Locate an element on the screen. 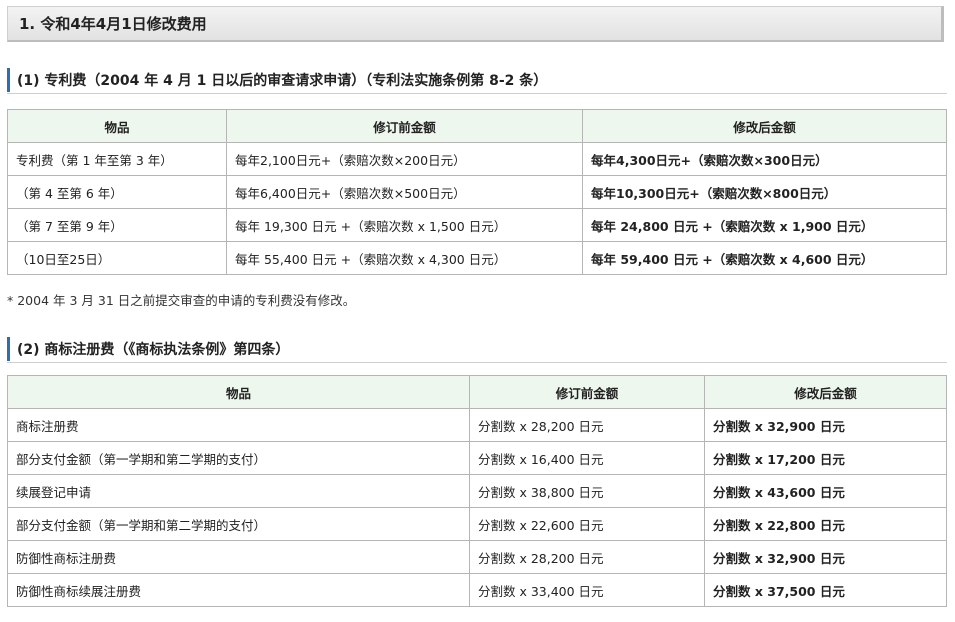 The image size is (955, 622). item-cell: 续展登记申请 is located at coordinates (238, 491).